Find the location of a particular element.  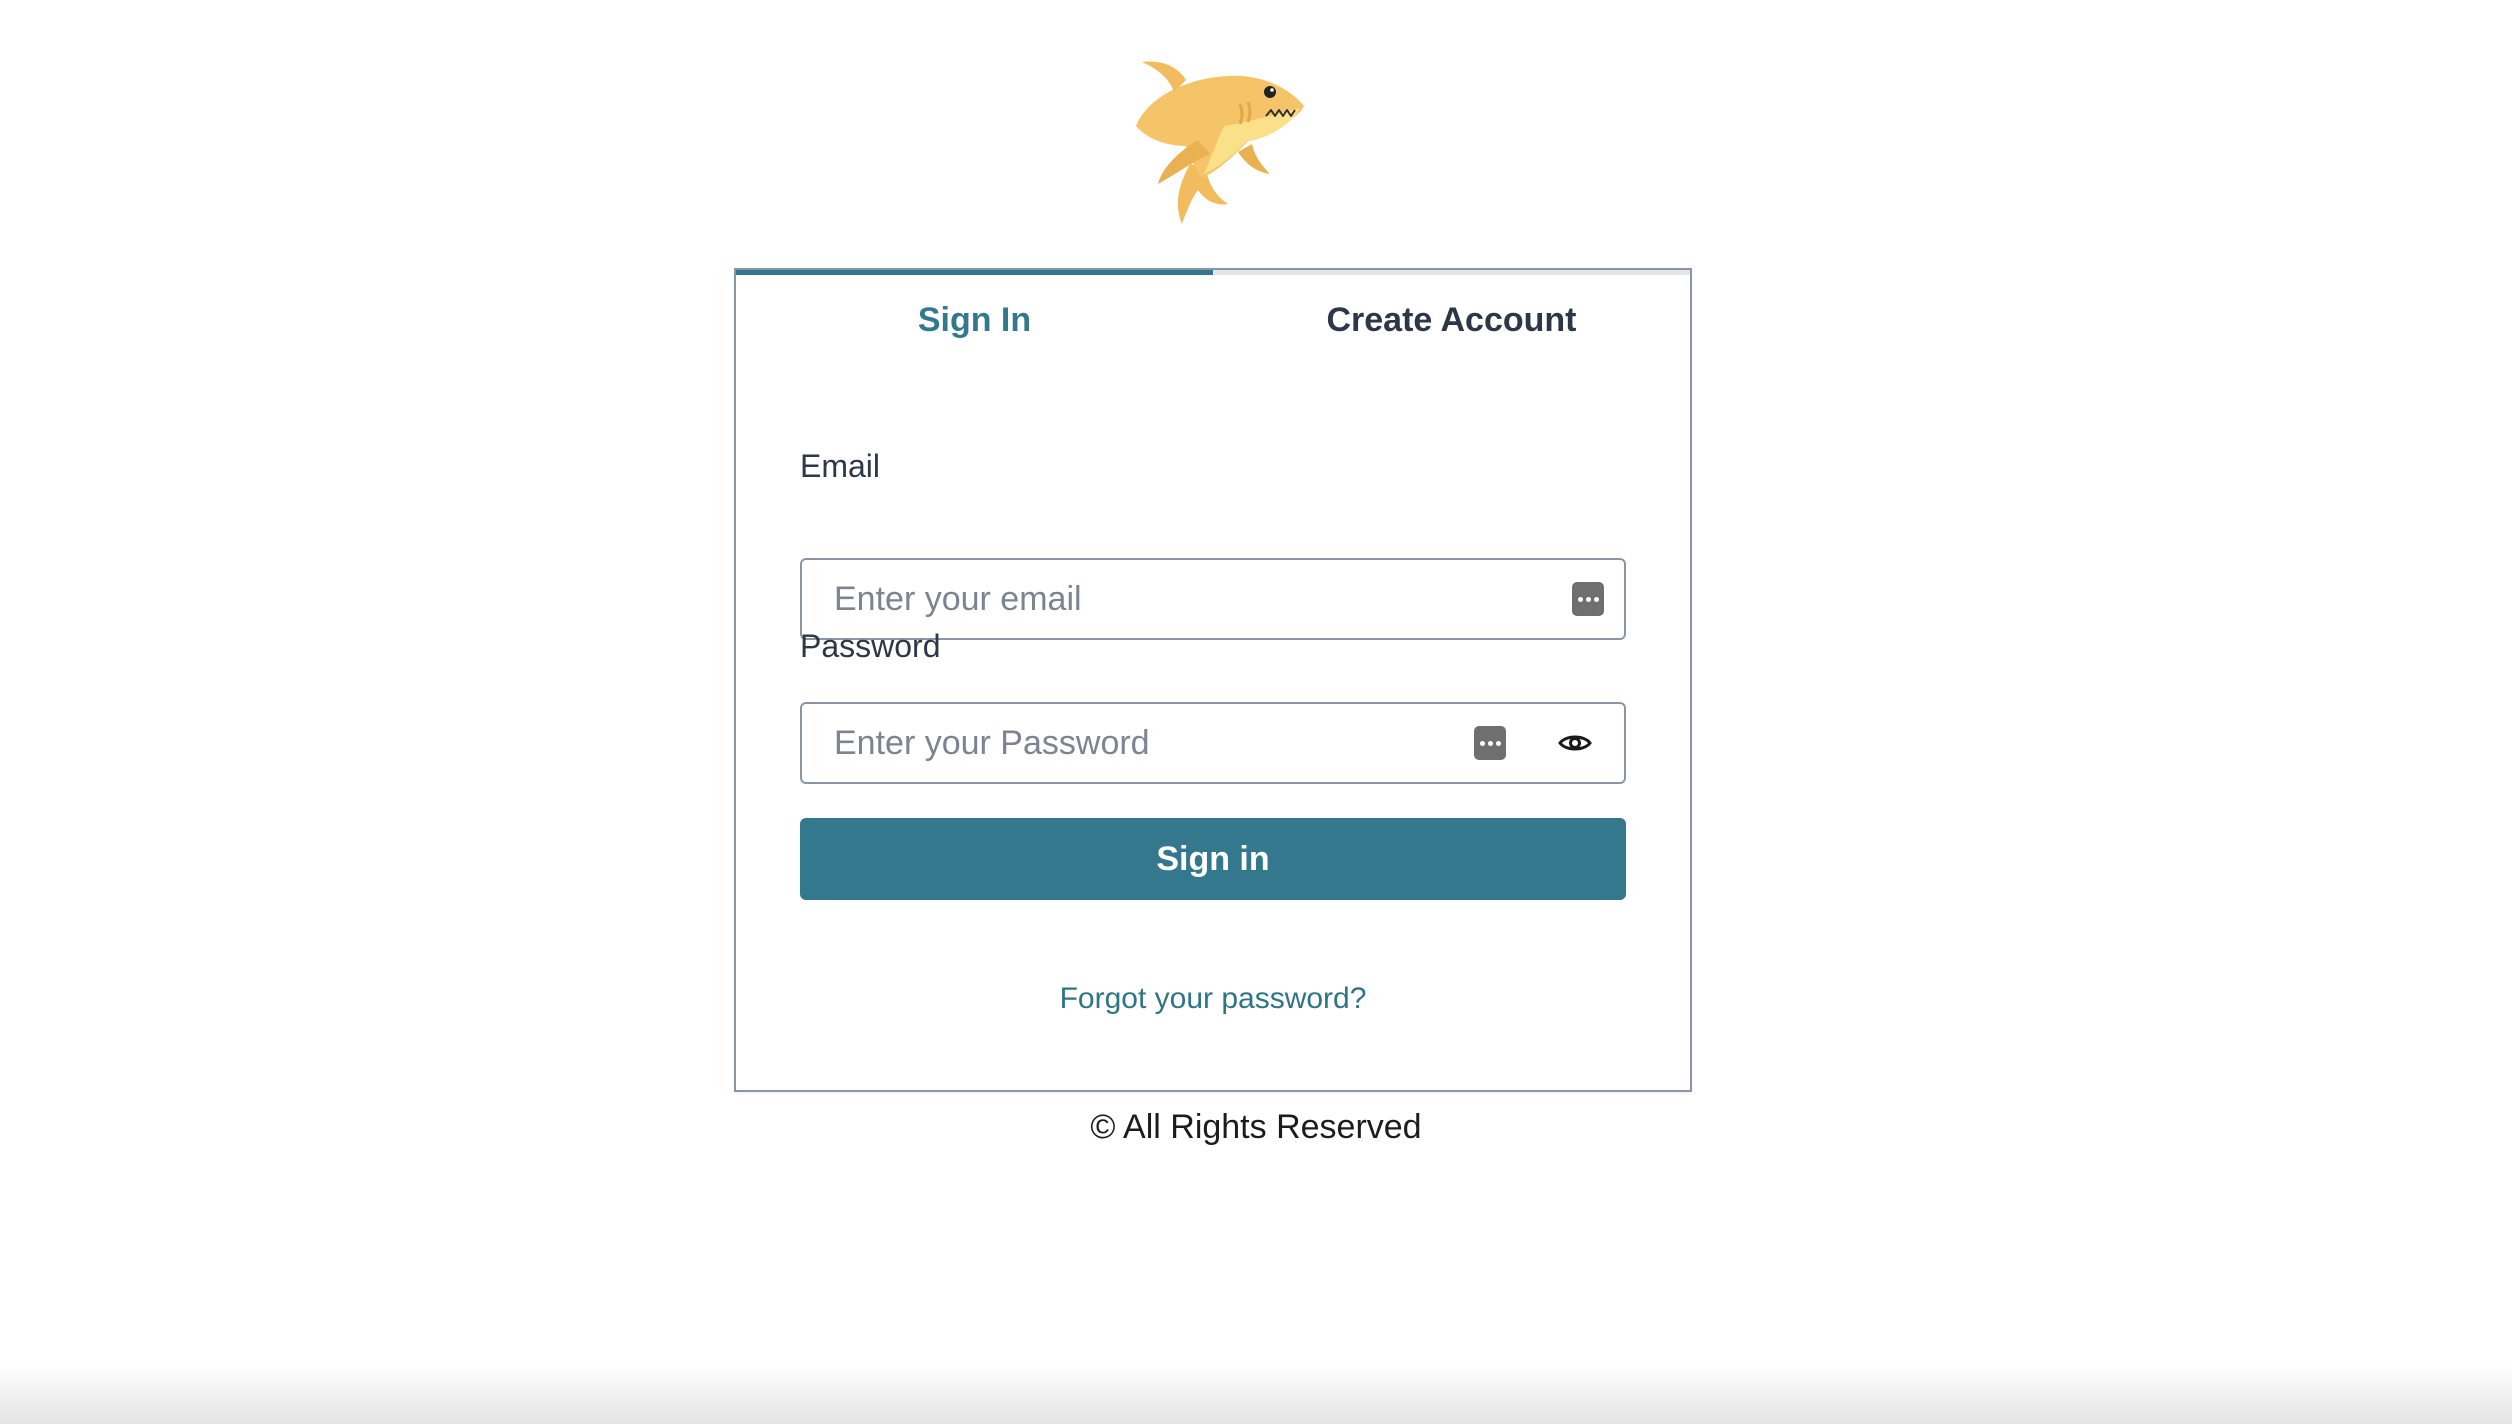

email-label: Email is located at coordinates (840, 466).